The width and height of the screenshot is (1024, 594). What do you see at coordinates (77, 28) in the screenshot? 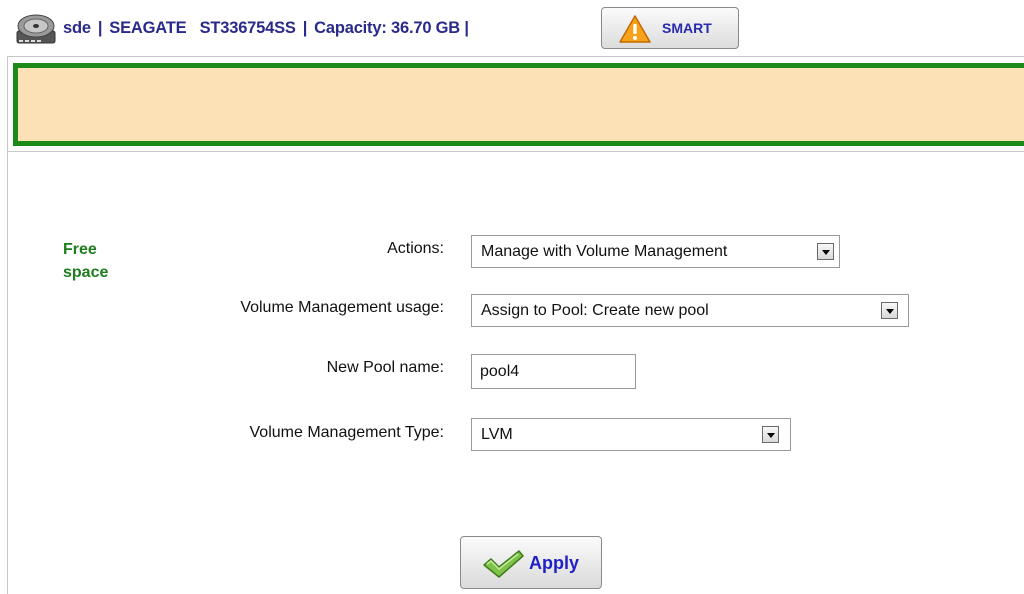
I see `device-name: sde` at bounding box center [77, 28].